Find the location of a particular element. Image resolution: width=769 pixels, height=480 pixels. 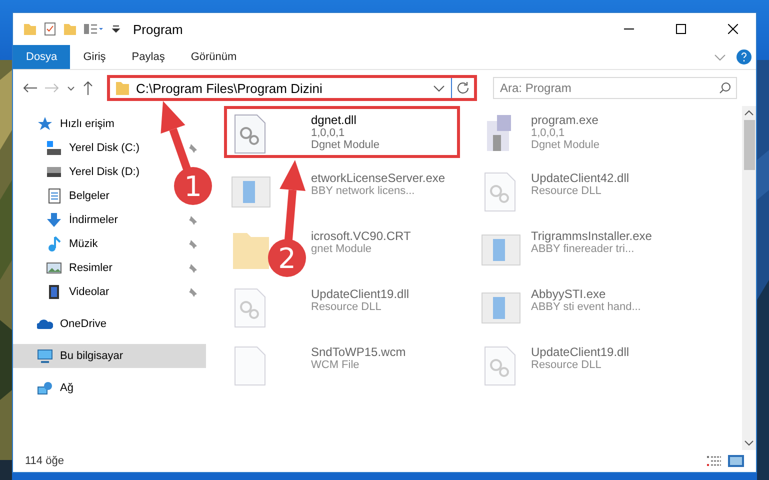

window-title: Program is located at coordinates (158, 29).